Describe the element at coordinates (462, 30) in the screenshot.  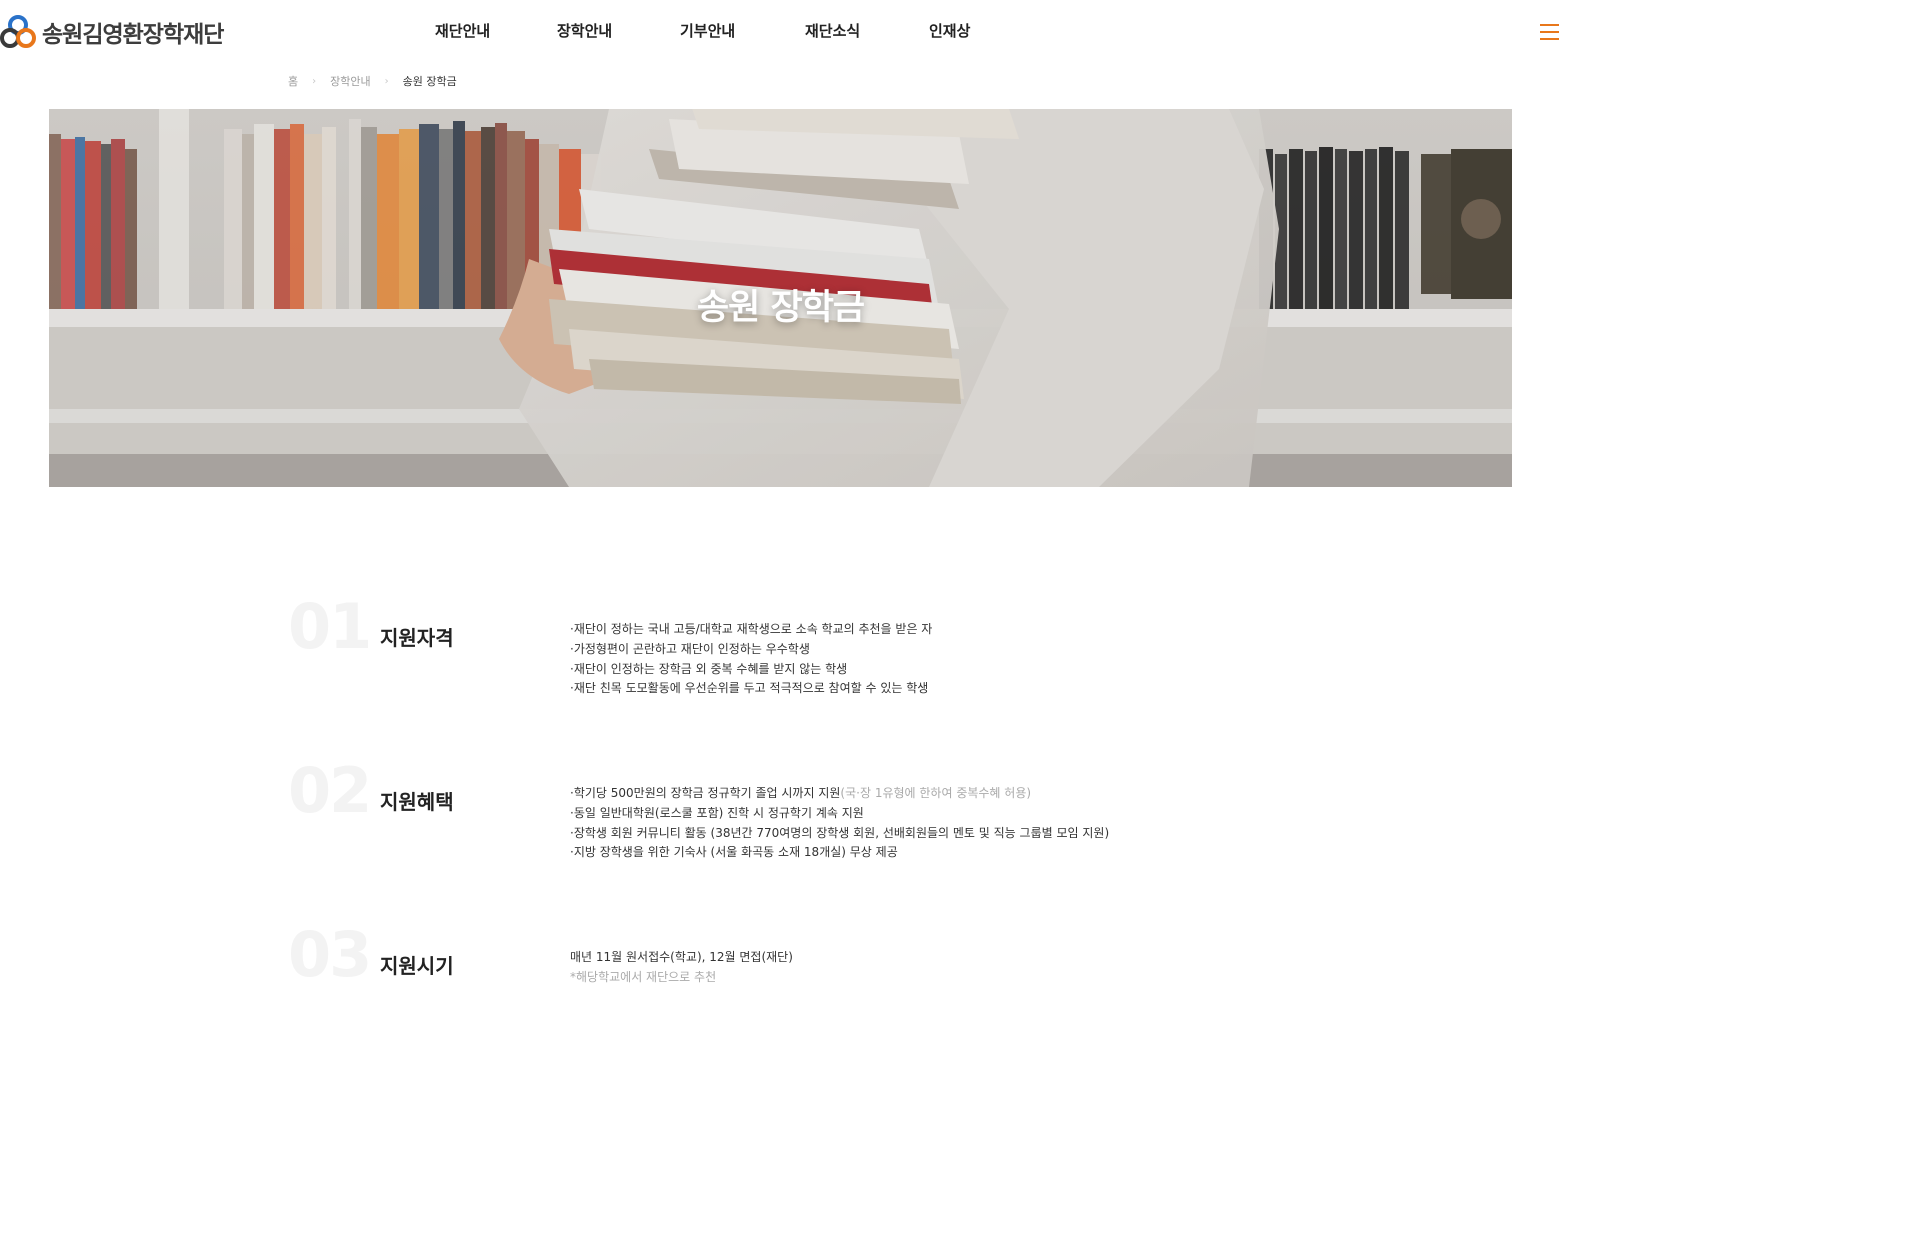
I see `nav-item-foundation: 재단안내` at that location.